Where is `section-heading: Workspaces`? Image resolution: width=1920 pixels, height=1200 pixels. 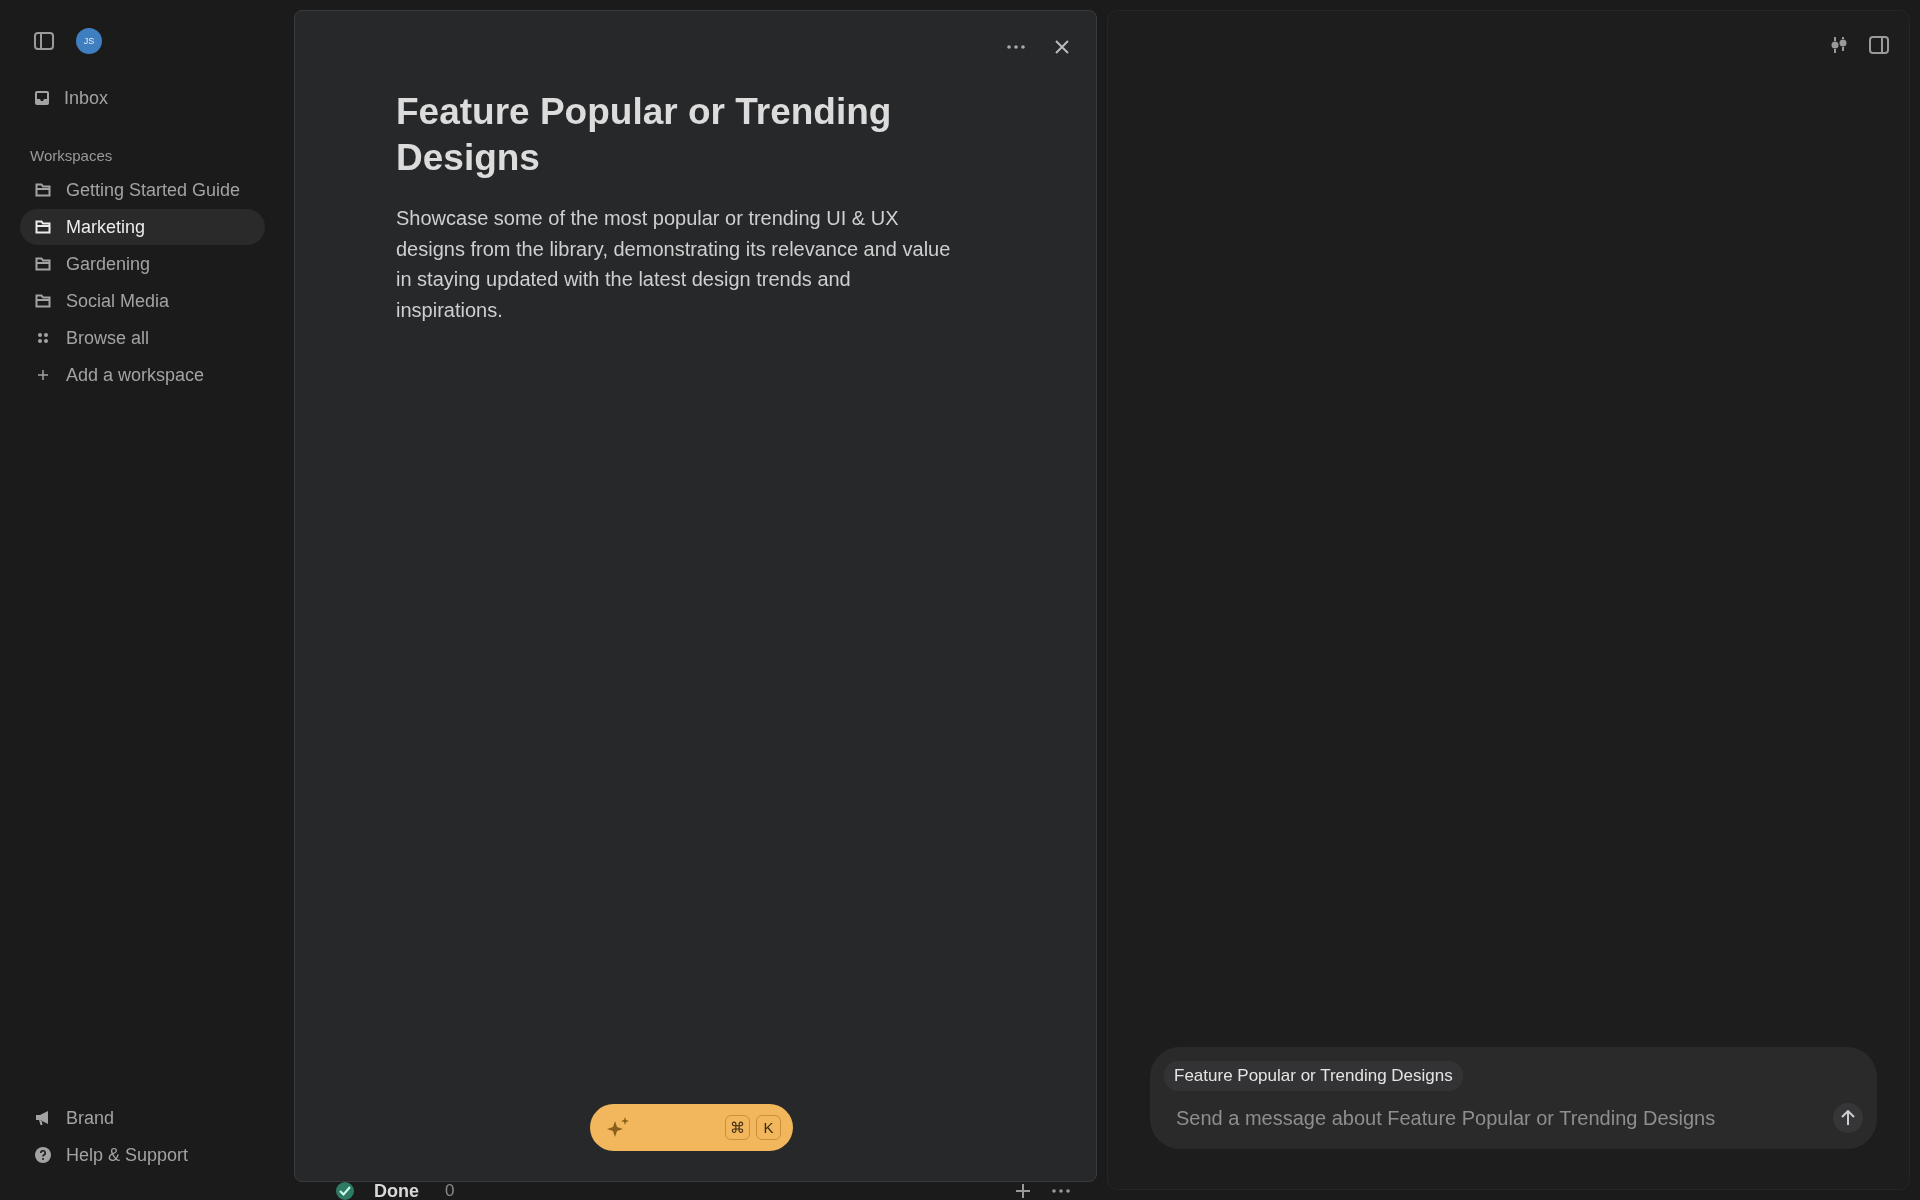 section-heading: Workspaces is located at coordinates (71, 155).